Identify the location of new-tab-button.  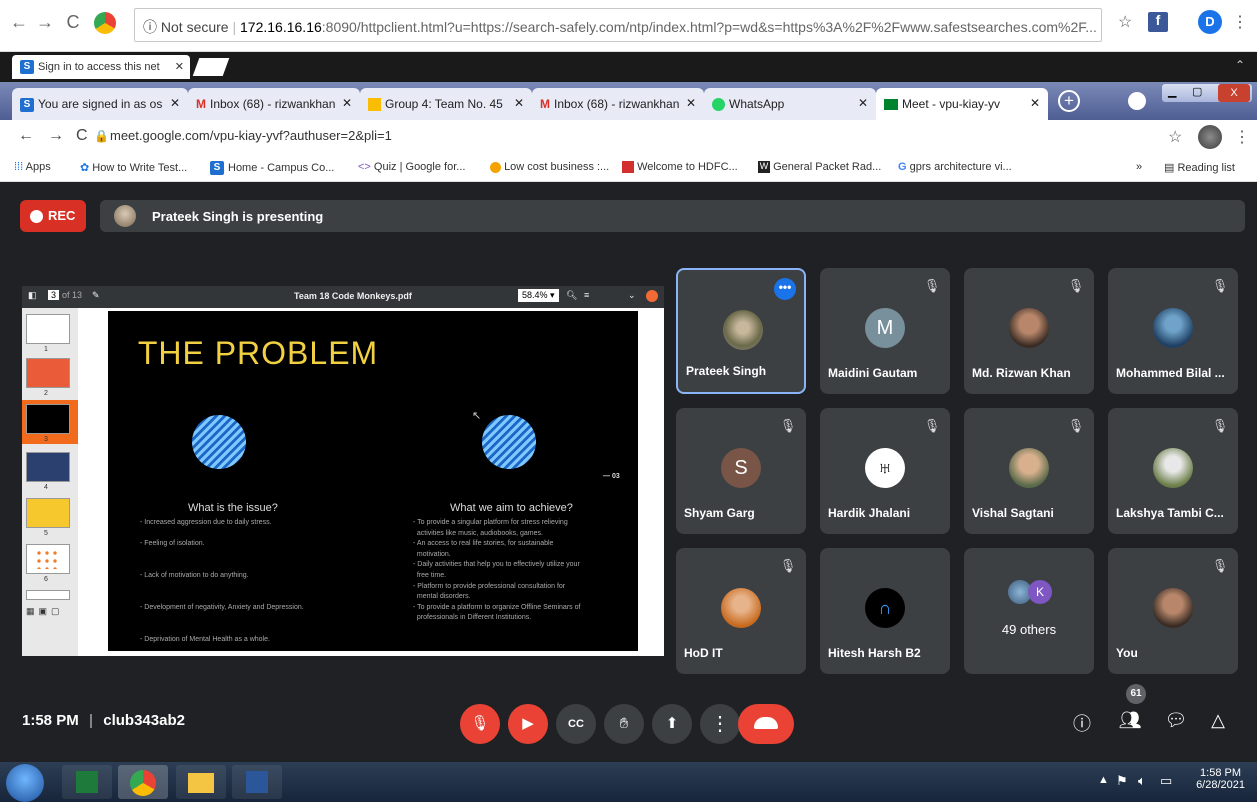
(211, 67).